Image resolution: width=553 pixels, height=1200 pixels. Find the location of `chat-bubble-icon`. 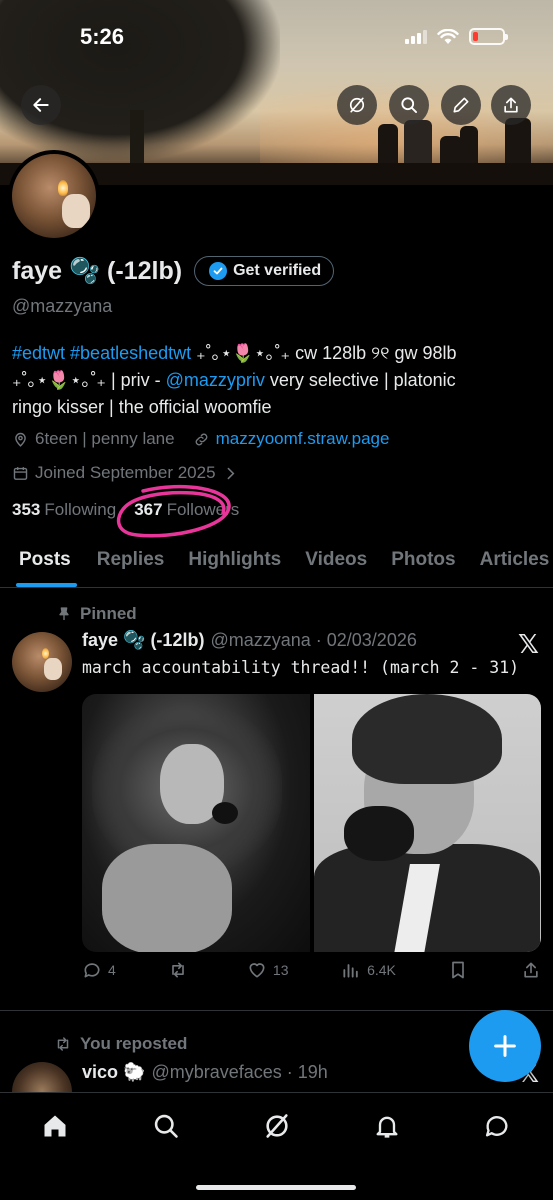

chat-bubble-icon is located at coordinates (496, 1126).